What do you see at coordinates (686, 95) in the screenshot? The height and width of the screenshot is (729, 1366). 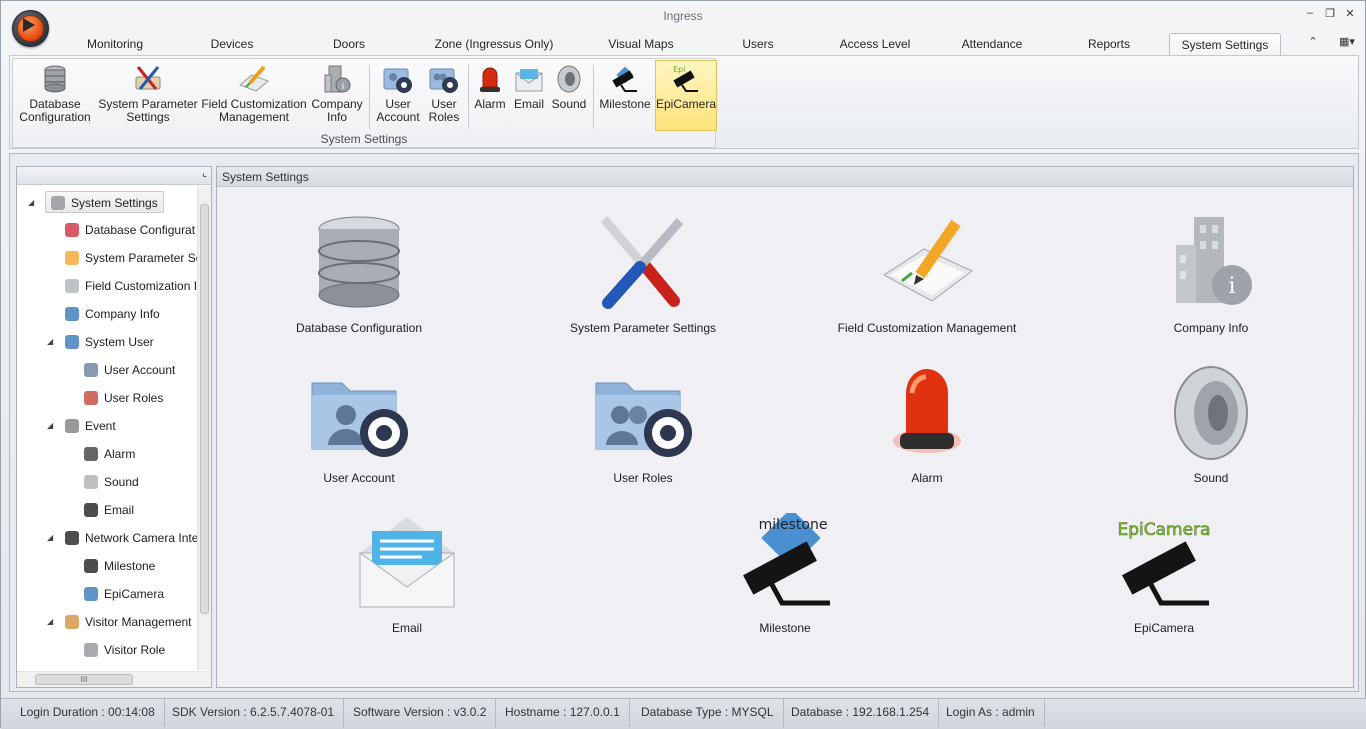 I see `ribbon-epicamera-button: Epi EpiCamera` at bounding box center [686, 95].